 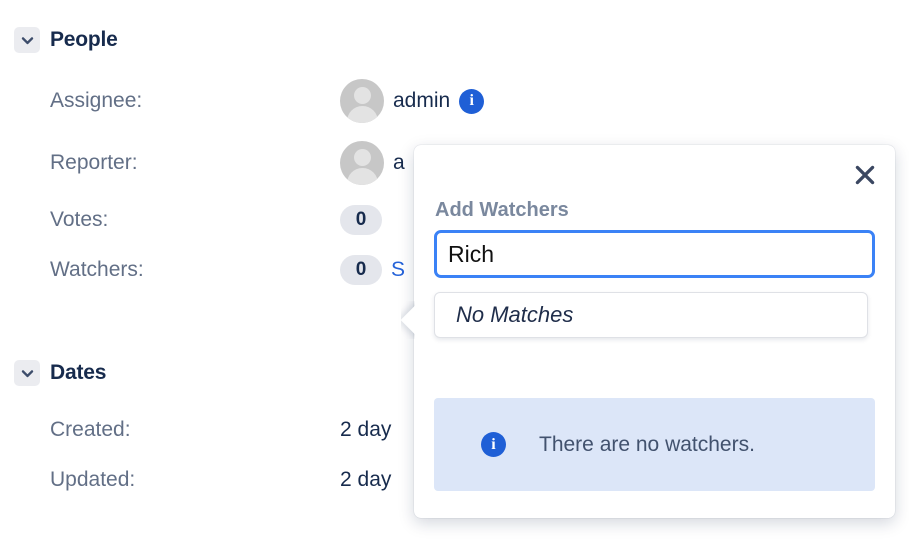 What do you see at coordinates (366, 479) in the screenshot?
I see `updated-value: 2 day` at bounding box center [366, 479].